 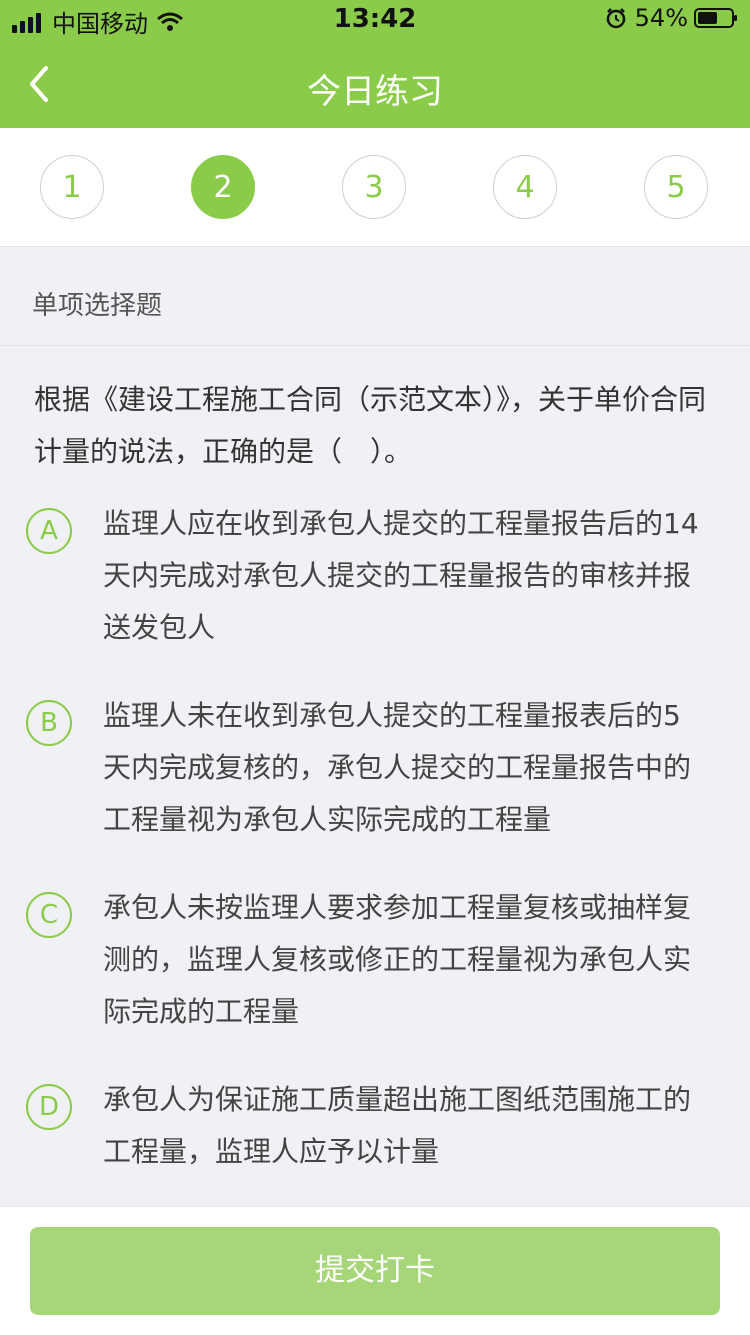 What do you see at coordinates (97, 306) in the screenshot?
I see `question-type: 单项选择题` at bounding box center [97, 306].